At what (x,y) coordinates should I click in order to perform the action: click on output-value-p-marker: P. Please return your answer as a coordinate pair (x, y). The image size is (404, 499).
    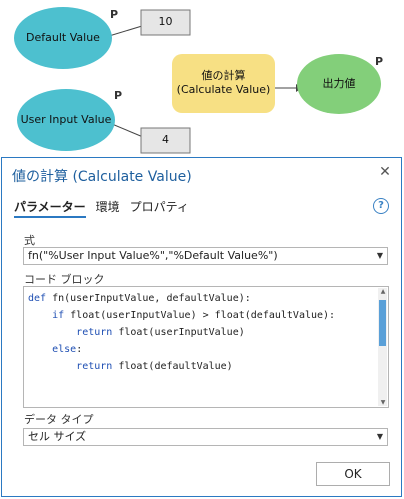
    Looking at the image, I should click on (379, 61).